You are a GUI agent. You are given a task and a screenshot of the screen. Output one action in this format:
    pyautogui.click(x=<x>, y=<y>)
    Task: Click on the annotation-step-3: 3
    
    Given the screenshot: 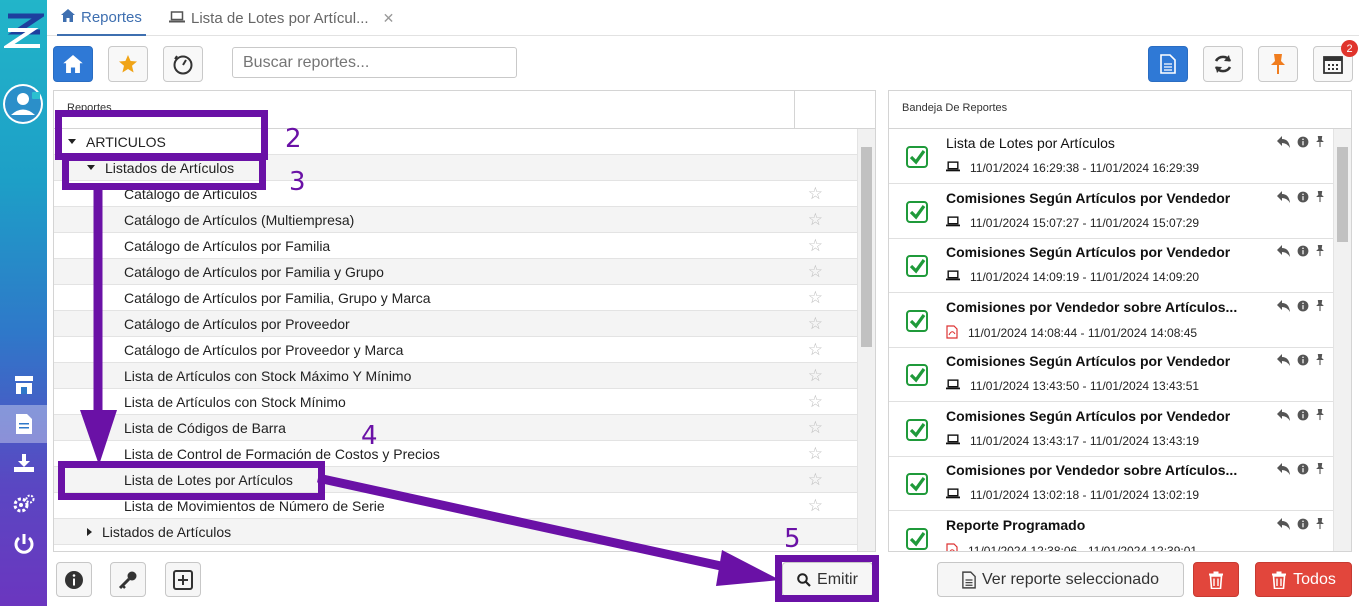 What is the action you would take?
    pyautogui.click(x=297, y=182)
    